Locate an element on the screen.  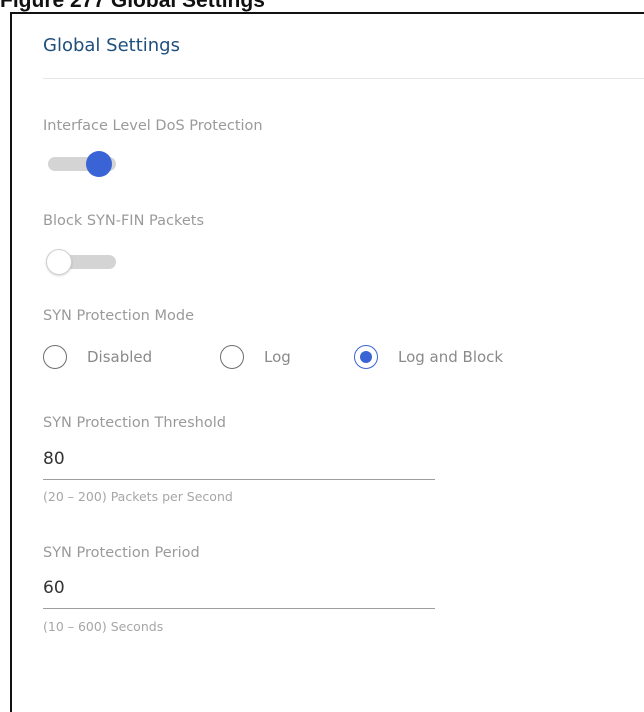
block-syn-fin-toggle is located at coordinates (81, 262).